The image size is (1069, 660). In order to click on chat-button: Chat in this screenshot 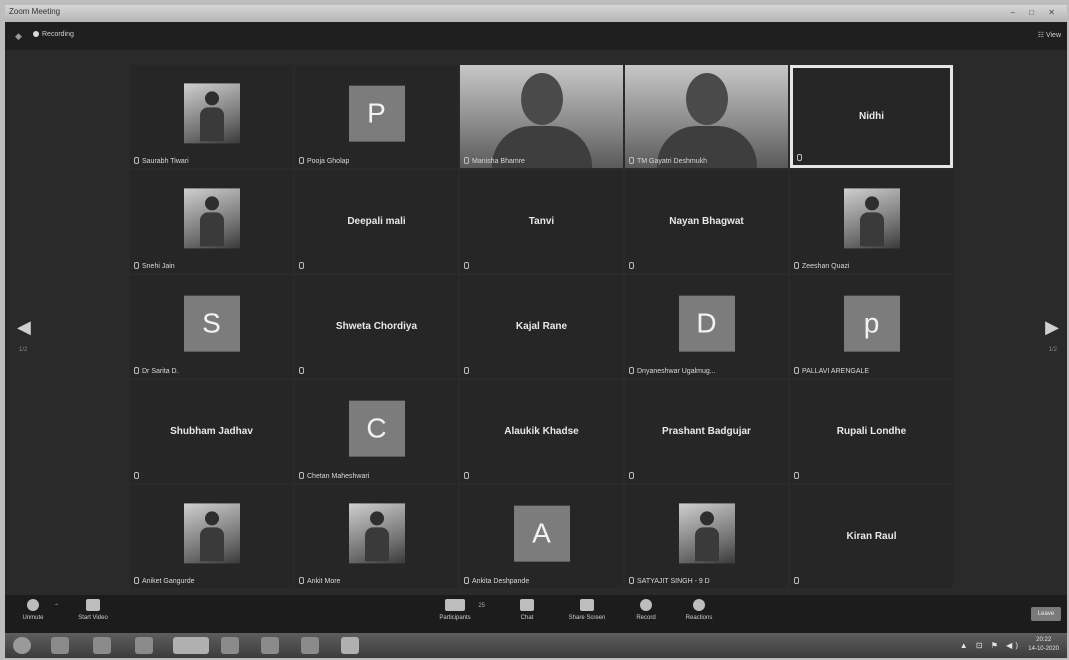, I will do `click(527, 610)`.